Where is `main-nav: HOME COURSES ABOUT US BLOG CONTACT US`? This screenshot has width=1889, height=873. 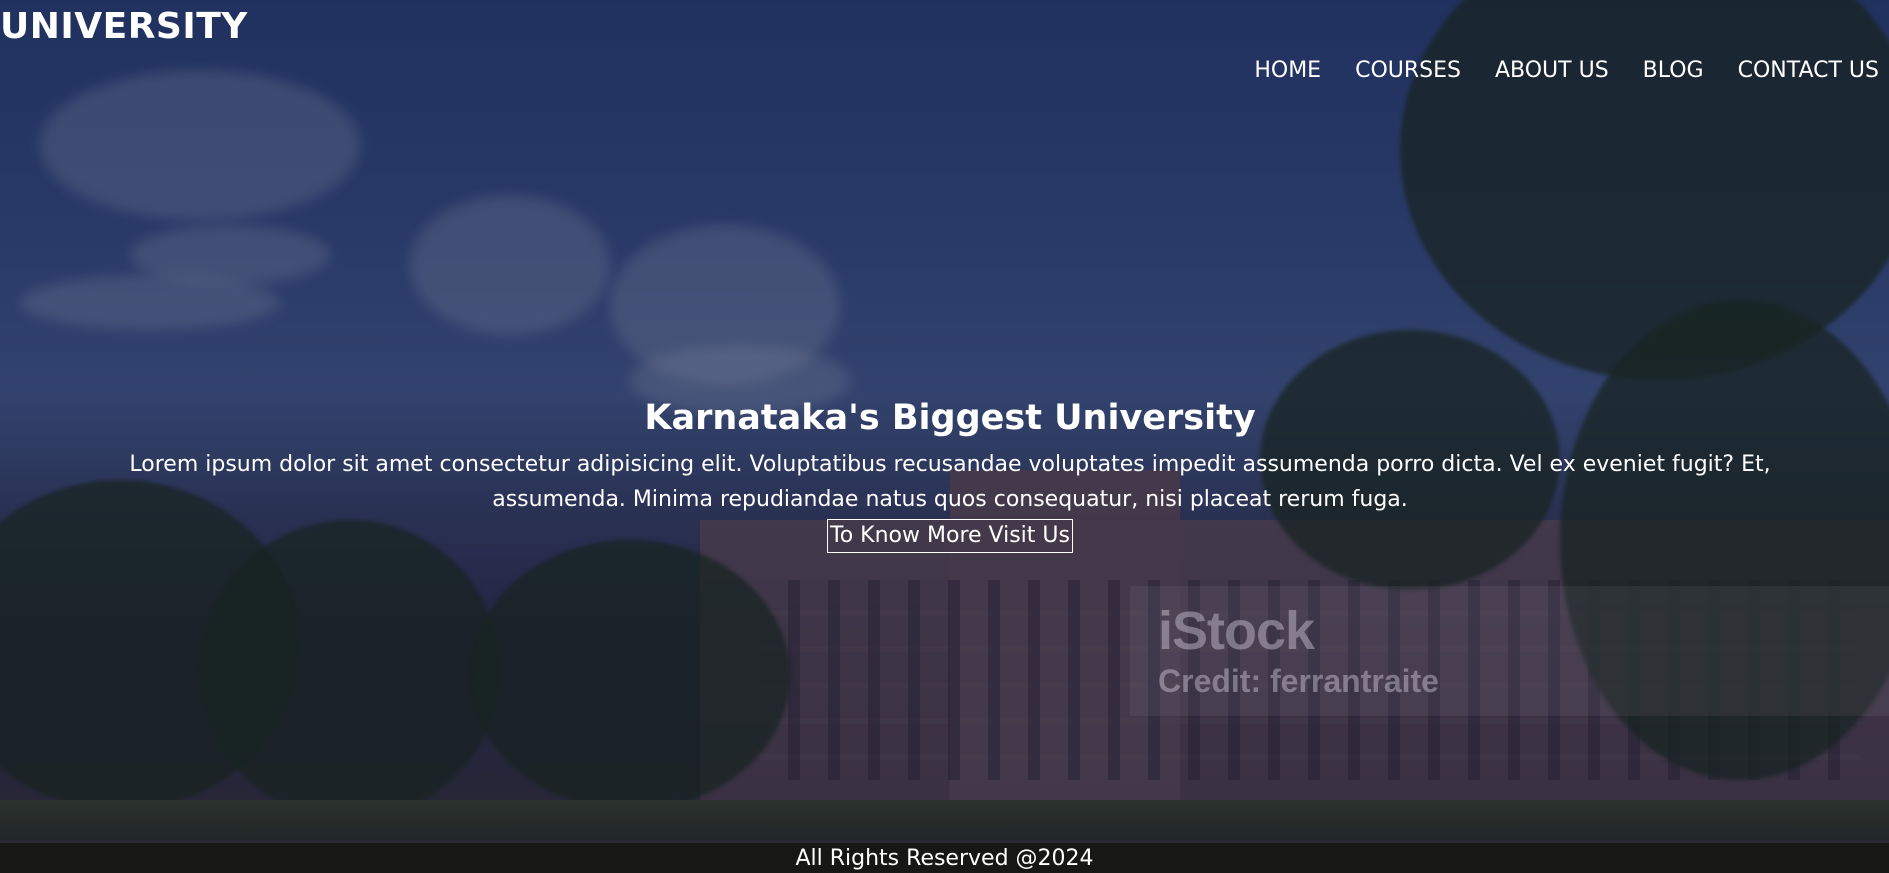
main-nav: HOME COURSES ABOUT US BLOG CONTACT US is located at coordinates (1566, 70).